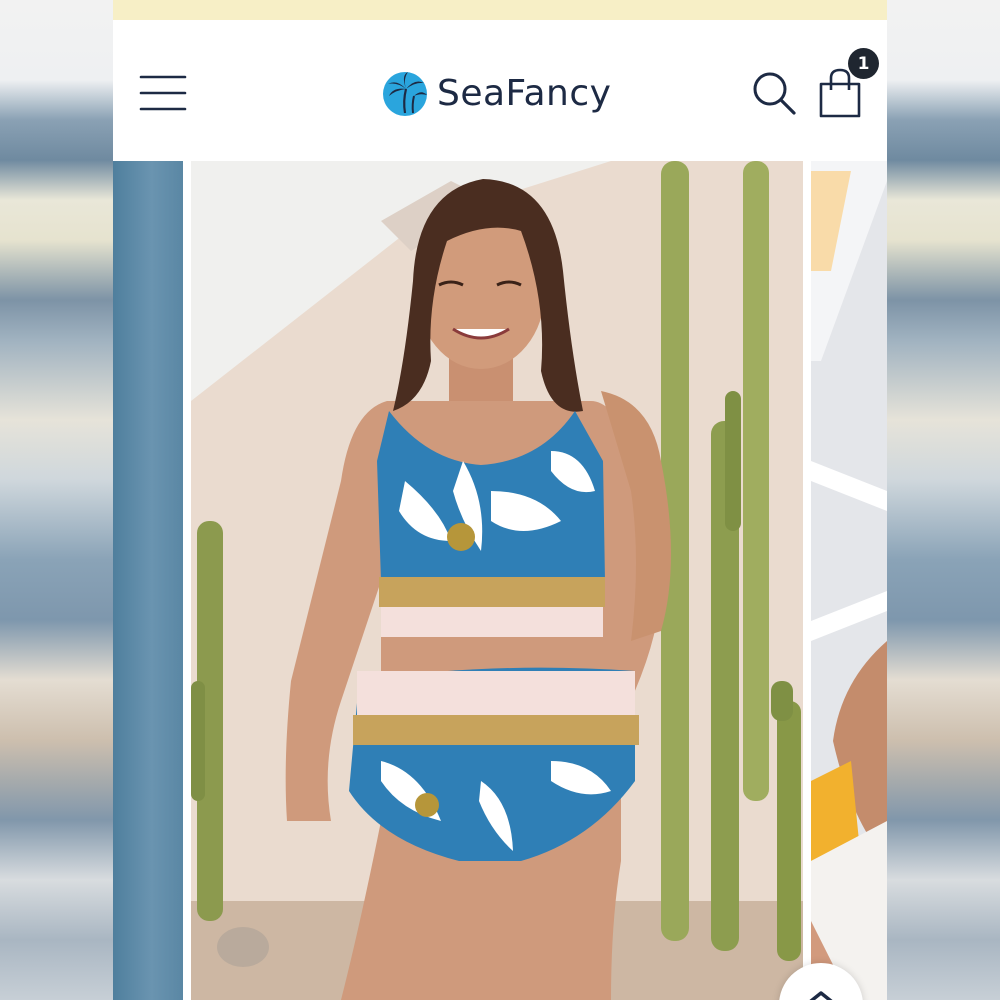 The height and width of the screenshot is (1000, 1000). Describe the element at coordinates (405, 94) in the screenshot. I see `palm-tree-logo-icon` at that location.